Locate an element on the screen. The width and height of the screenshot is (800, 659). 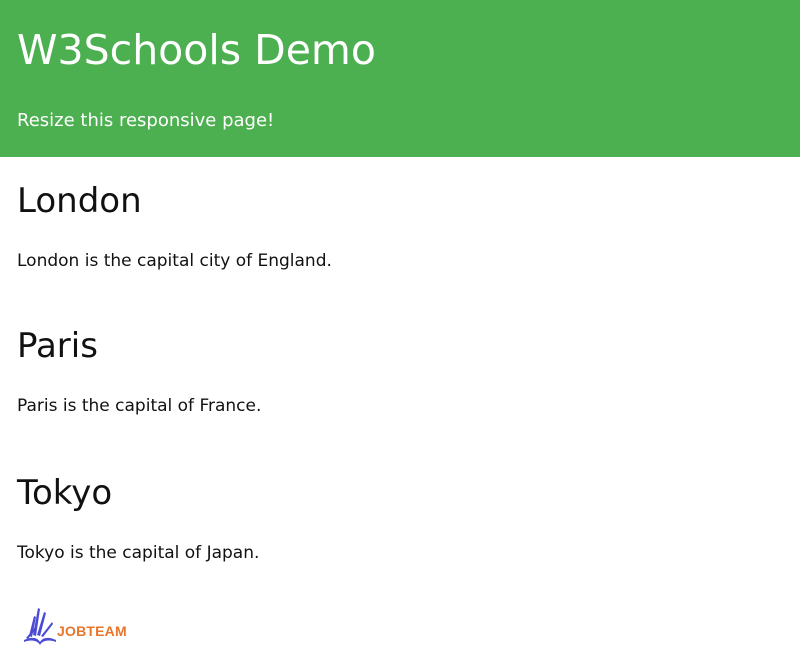
page-title: W3Schools Demo is located at coordinates (196, 50).